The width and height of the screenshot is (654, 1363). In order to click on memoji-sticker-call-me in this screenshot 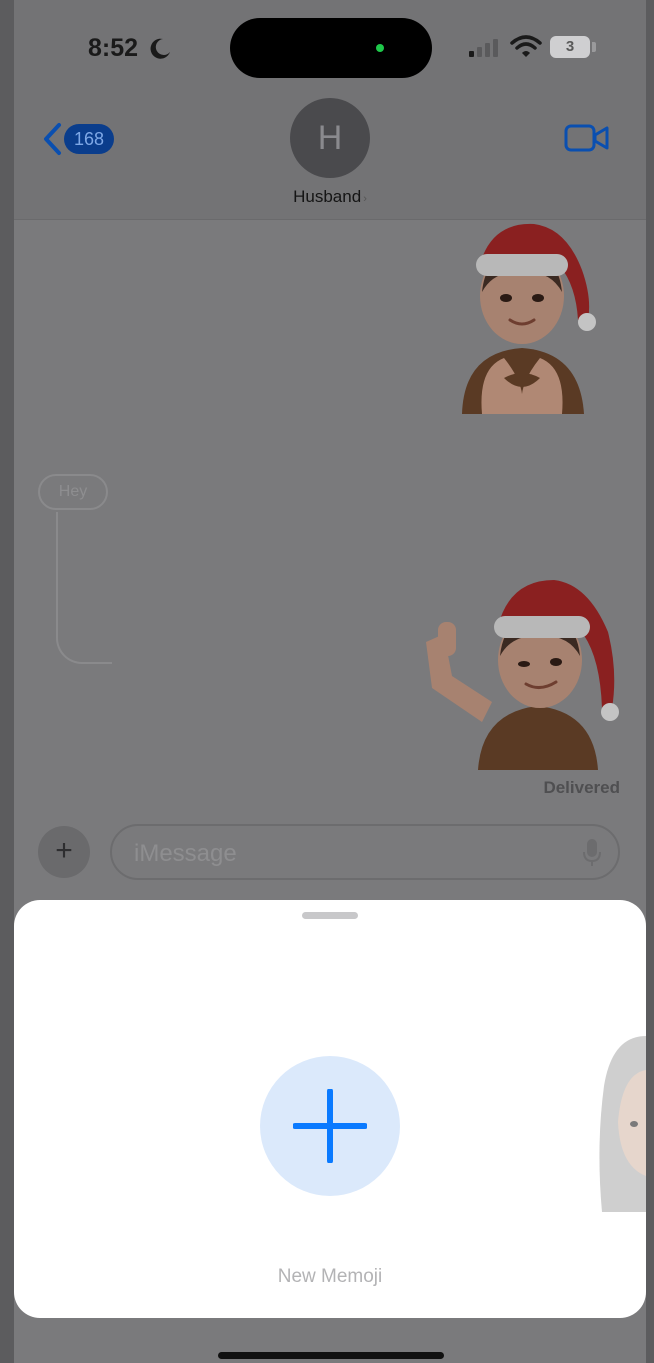, I will do `click(520, 672)`.